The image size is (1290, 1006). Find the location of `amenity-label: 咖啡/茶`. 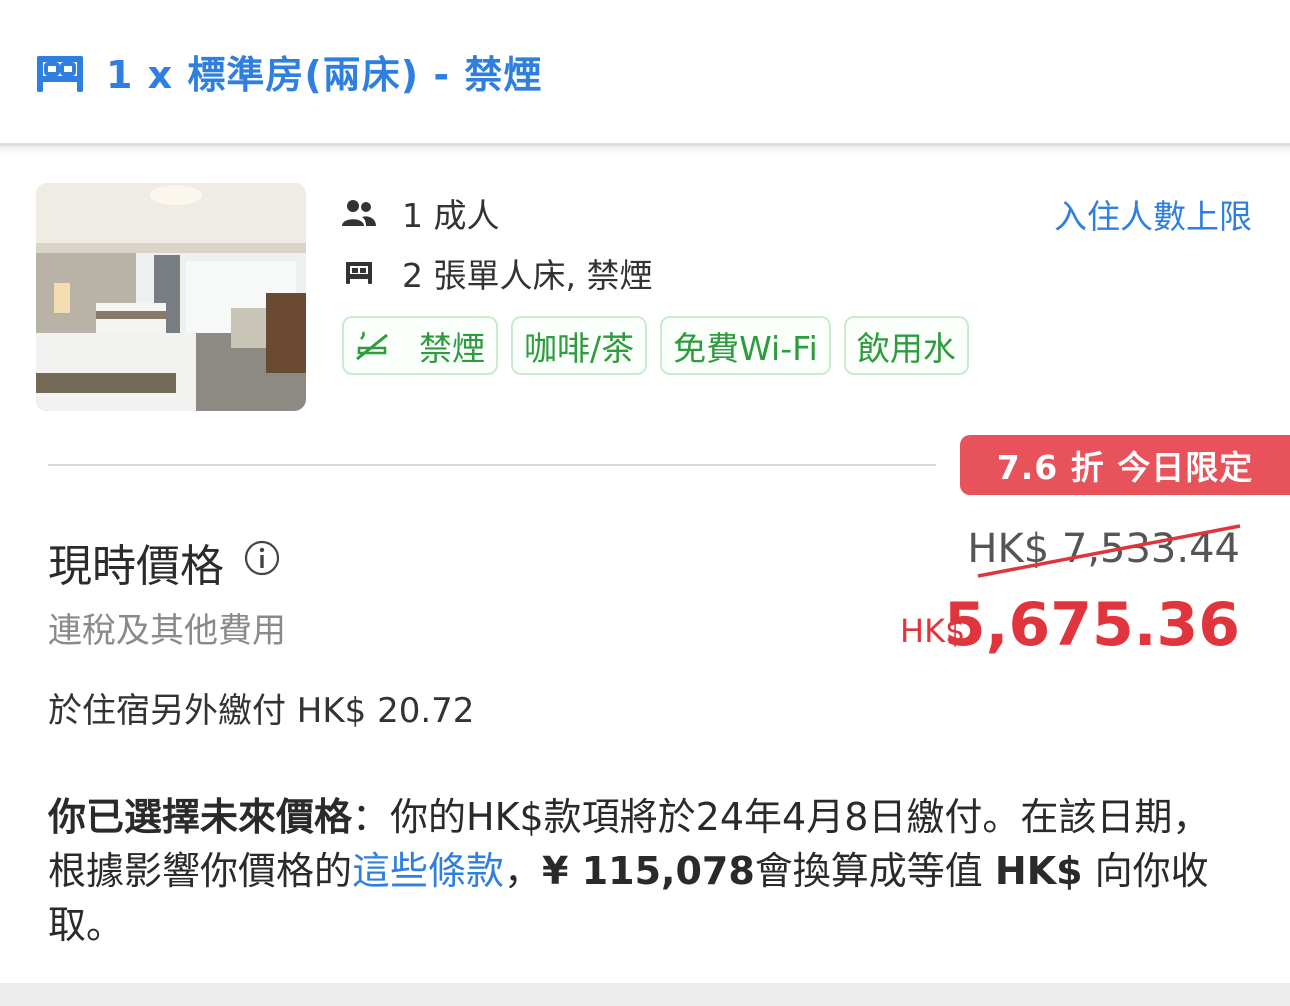

amenity-label: 咖啡/茶 is located at coordinates (579, 348).